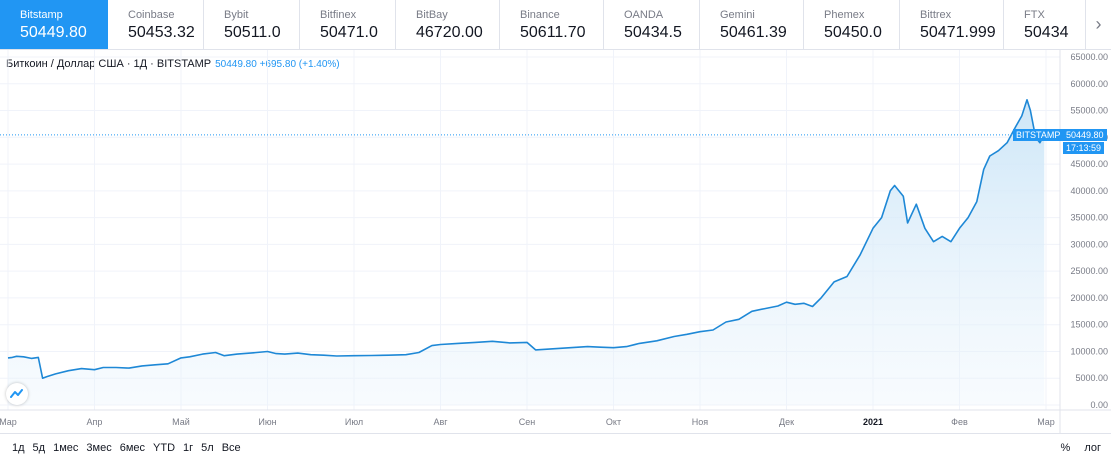  I want to click on exchange-tab-coinbase: Coinbase 50453.32, so click(156, 24).